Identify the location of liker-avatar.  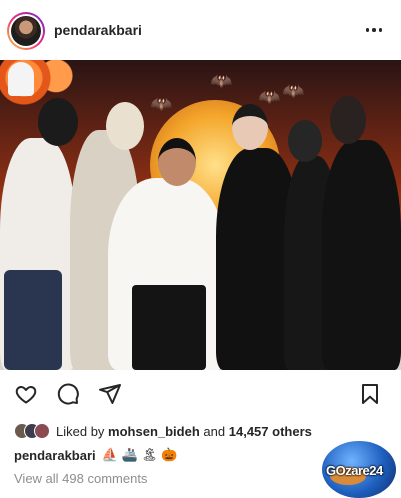
(42, 431).